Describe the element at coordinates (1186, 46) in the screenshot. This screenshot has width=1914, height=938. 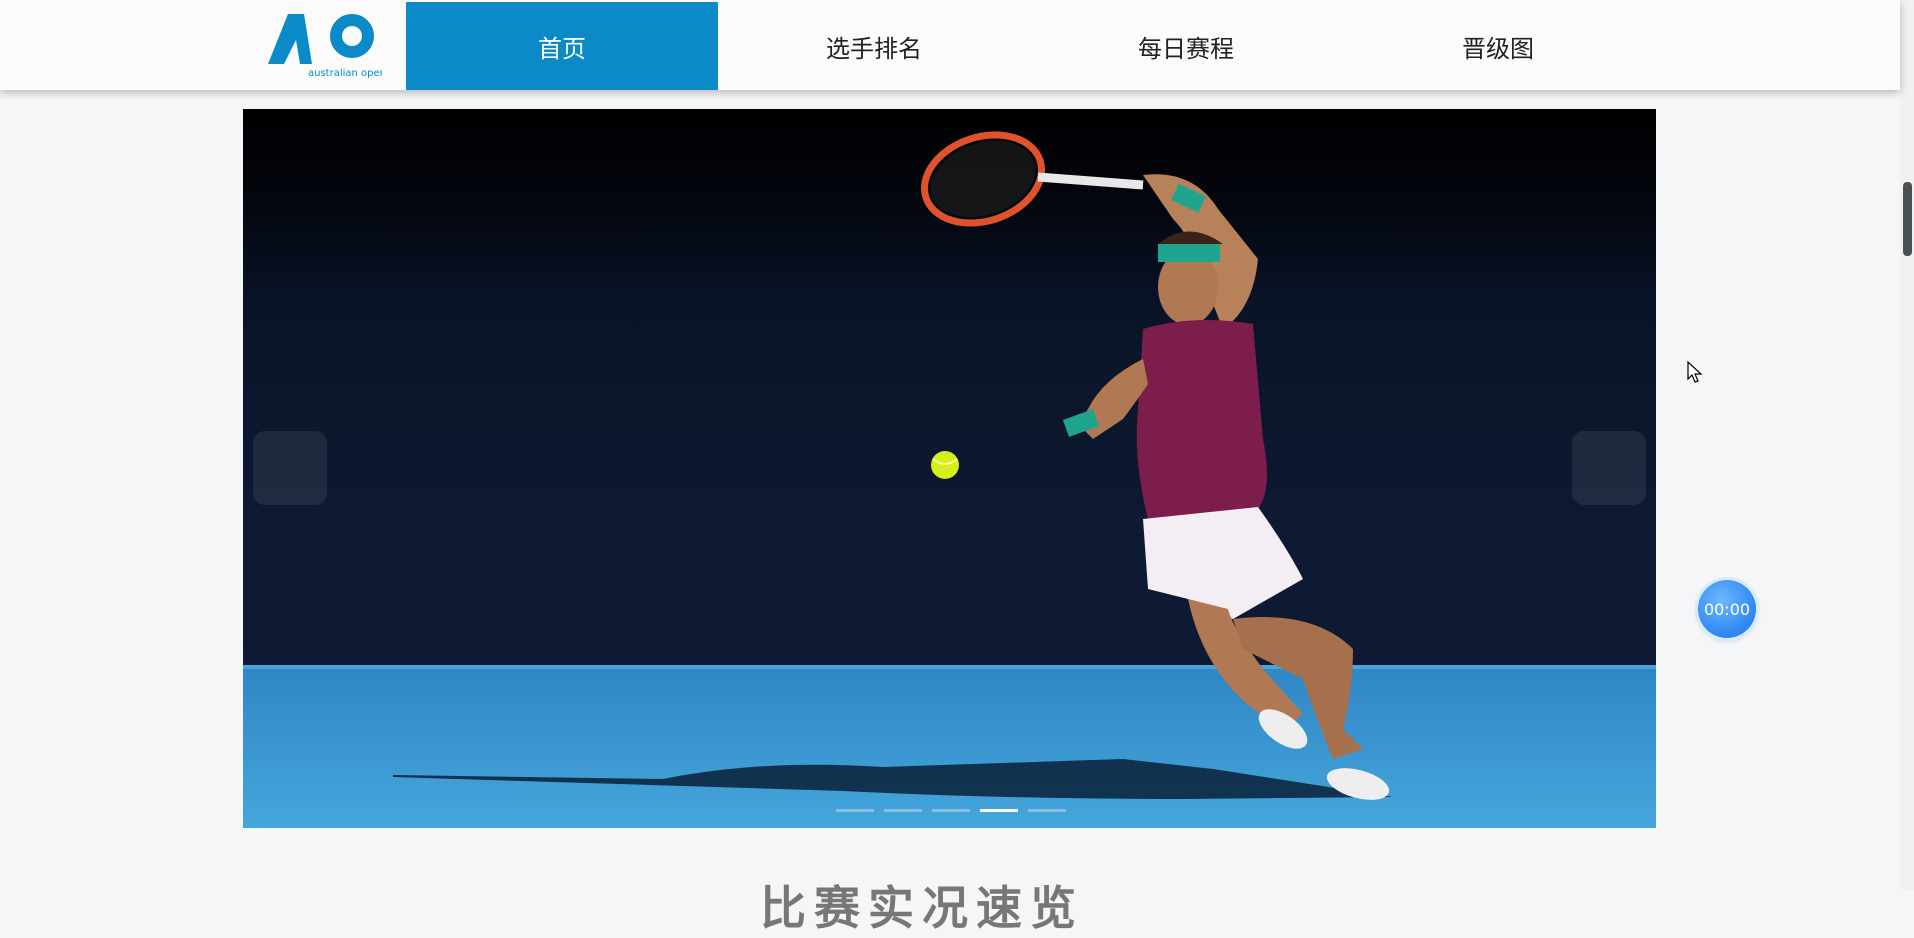
I see `nav-daily-schedule: 每日赛程` at that location.